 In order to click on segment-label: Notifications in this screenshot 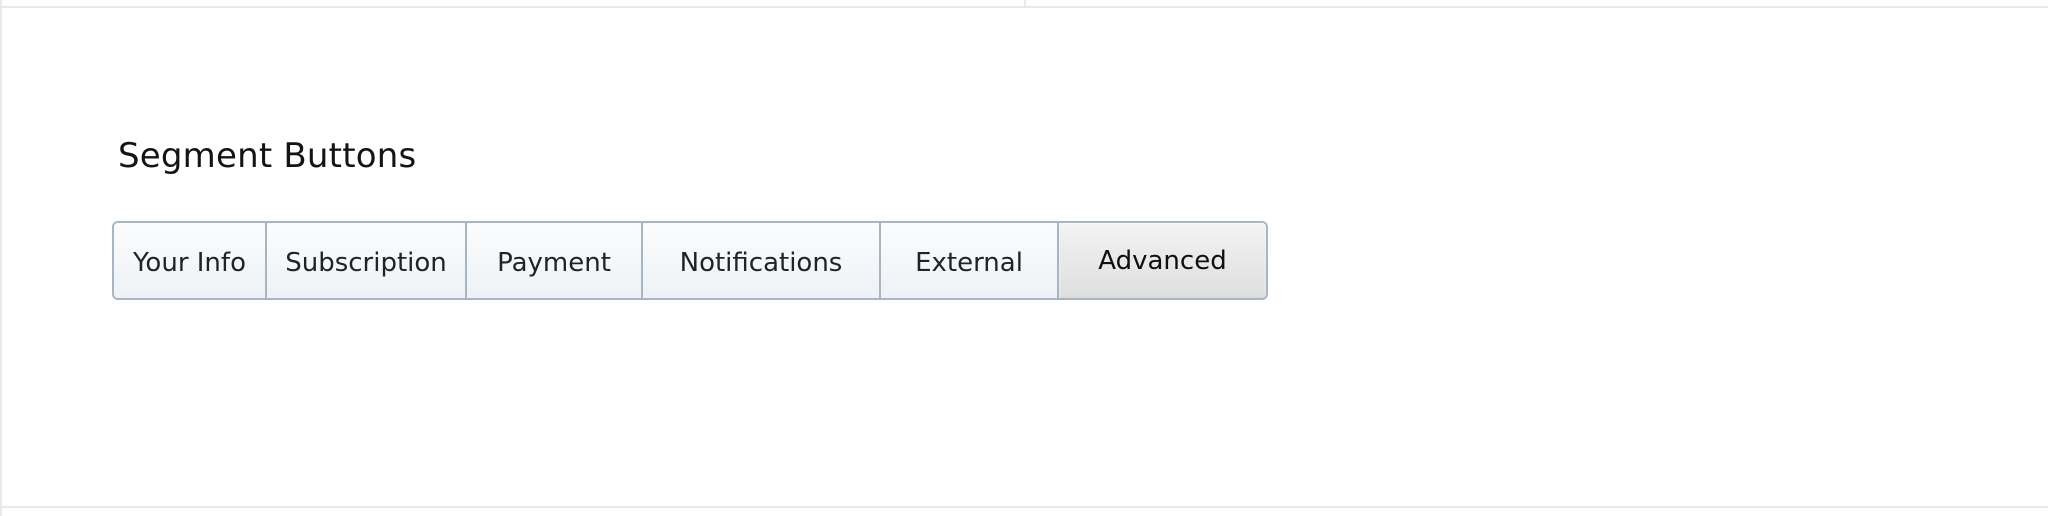, I will do `click(761, 262)`.